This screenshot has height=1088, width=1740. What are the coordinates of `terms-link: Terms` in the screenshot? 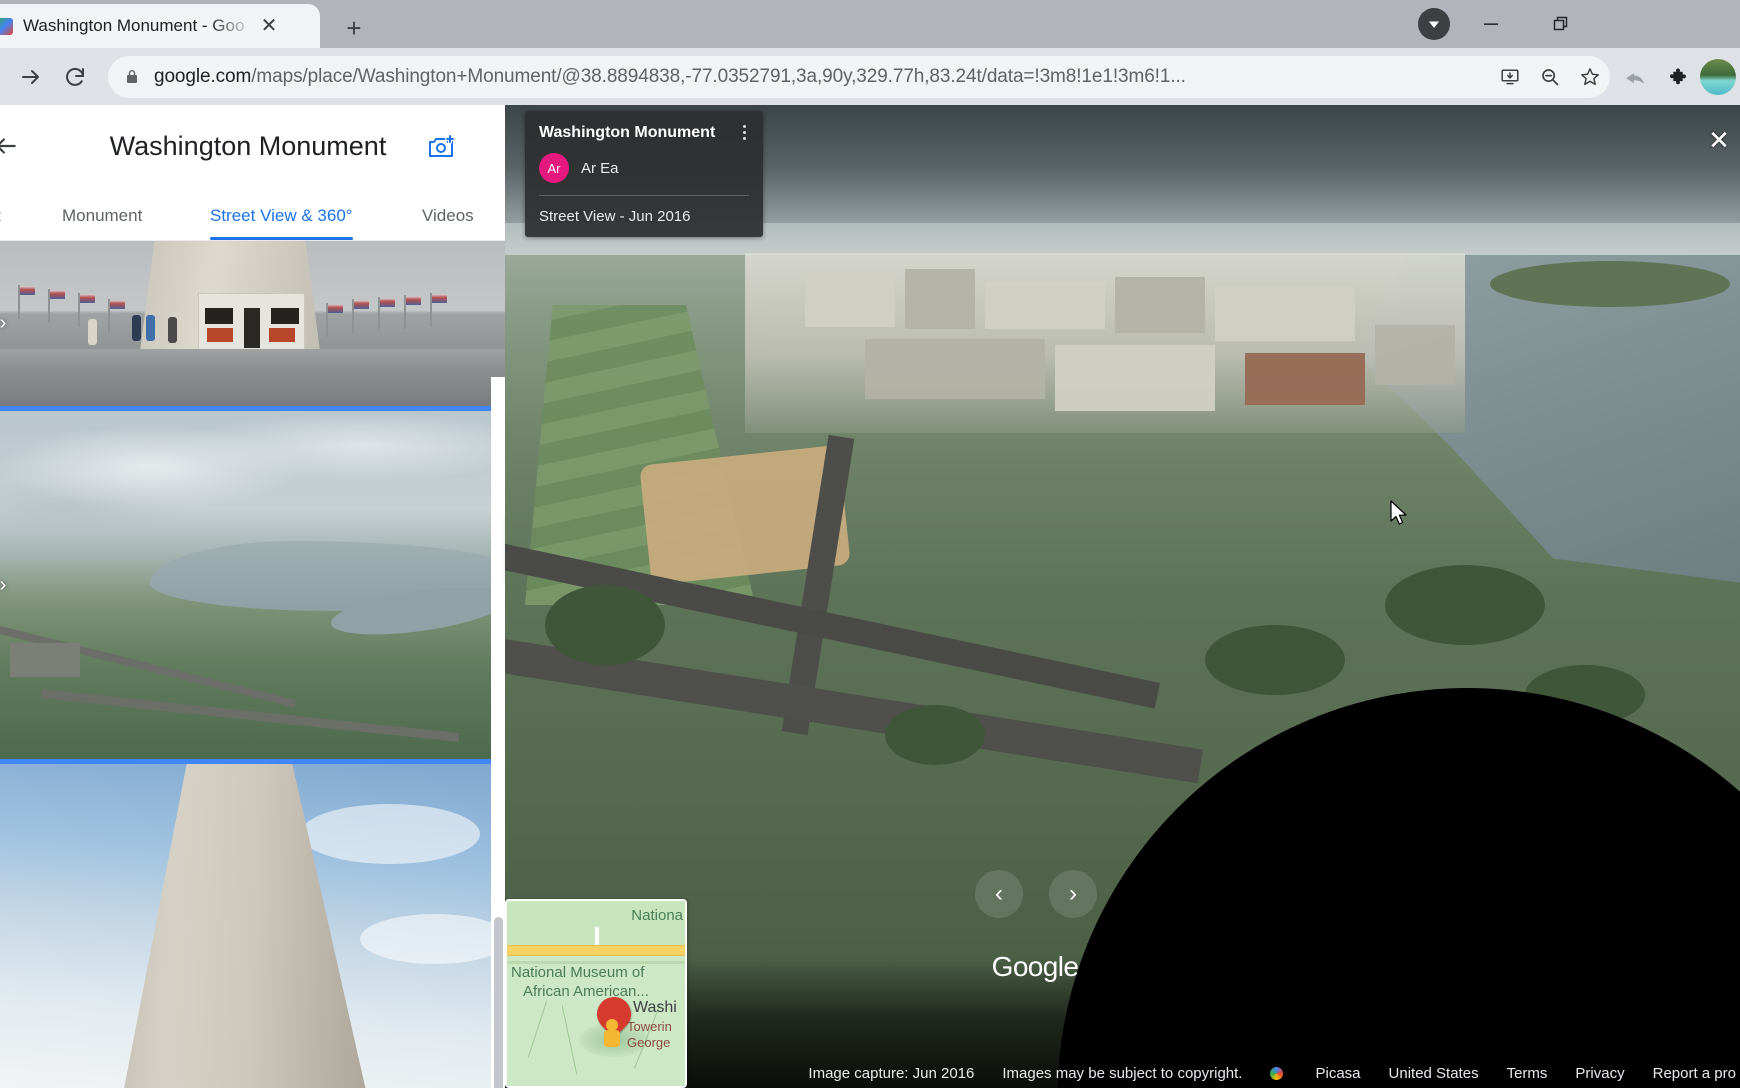 It's located at (1527, 1073).